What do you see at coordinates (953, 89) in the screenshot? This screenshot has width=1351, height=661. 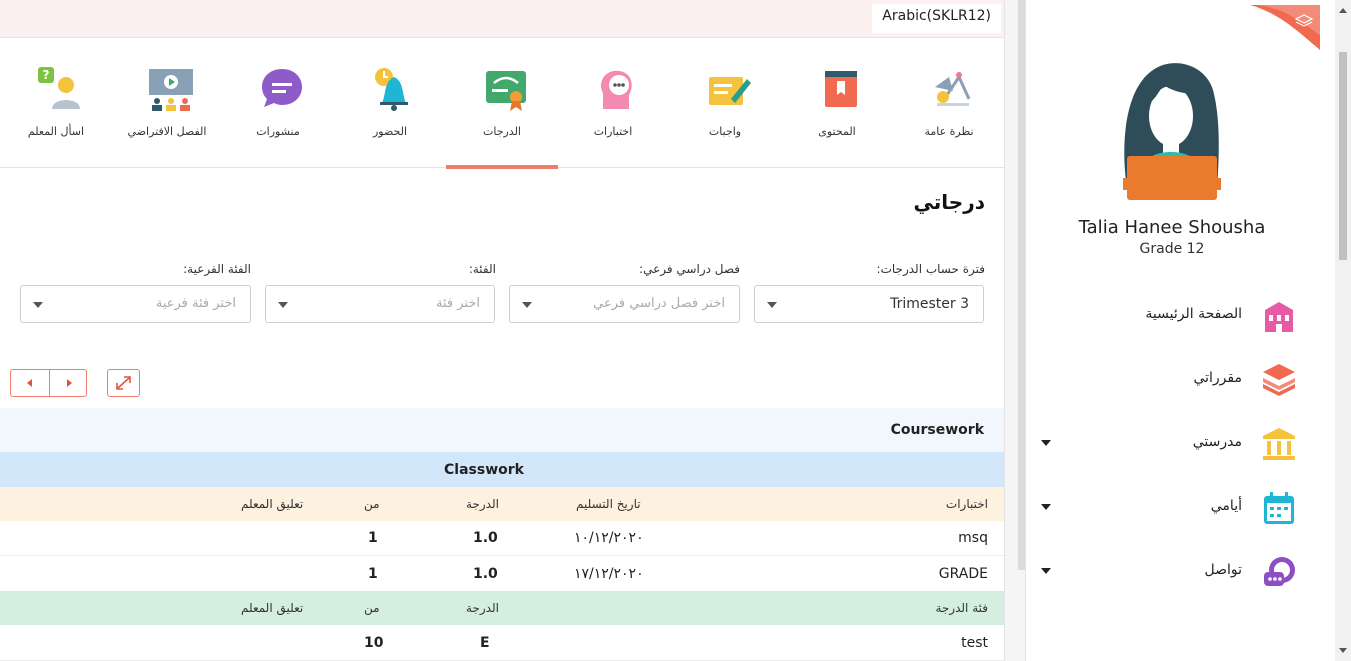 I see `desk-lamp-icon` at bounding box center [953, 89].